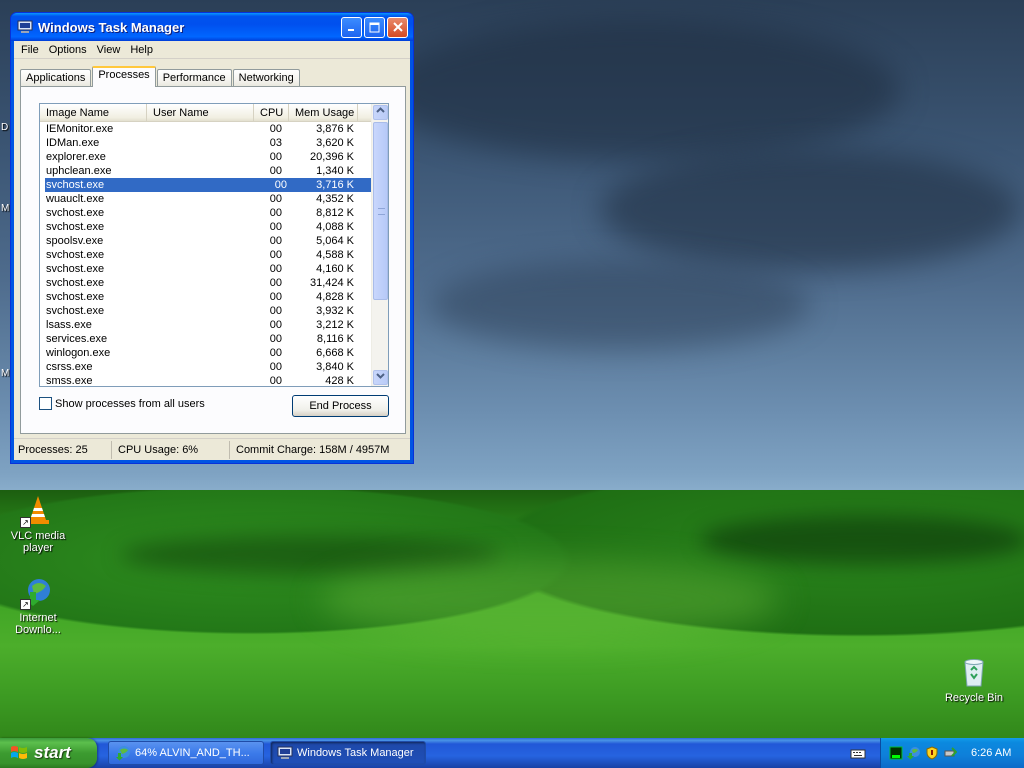  Describe the element at coordinates (271, 112) in the screenshot. I see `column-header-cpu: CPU` at that location.